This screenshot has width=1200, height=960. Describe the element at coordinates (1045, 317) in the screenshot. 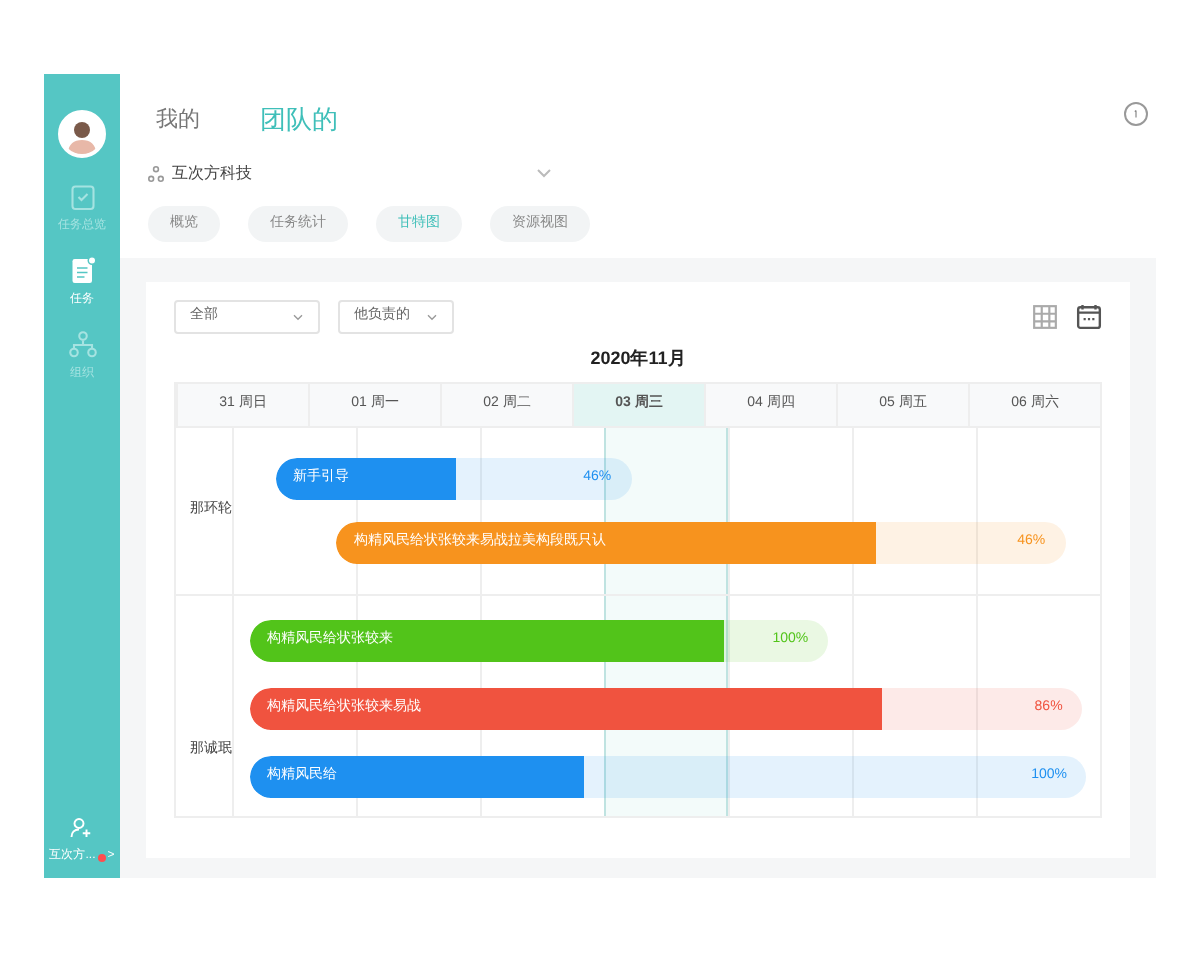

I see `table-view-icon` at that location.